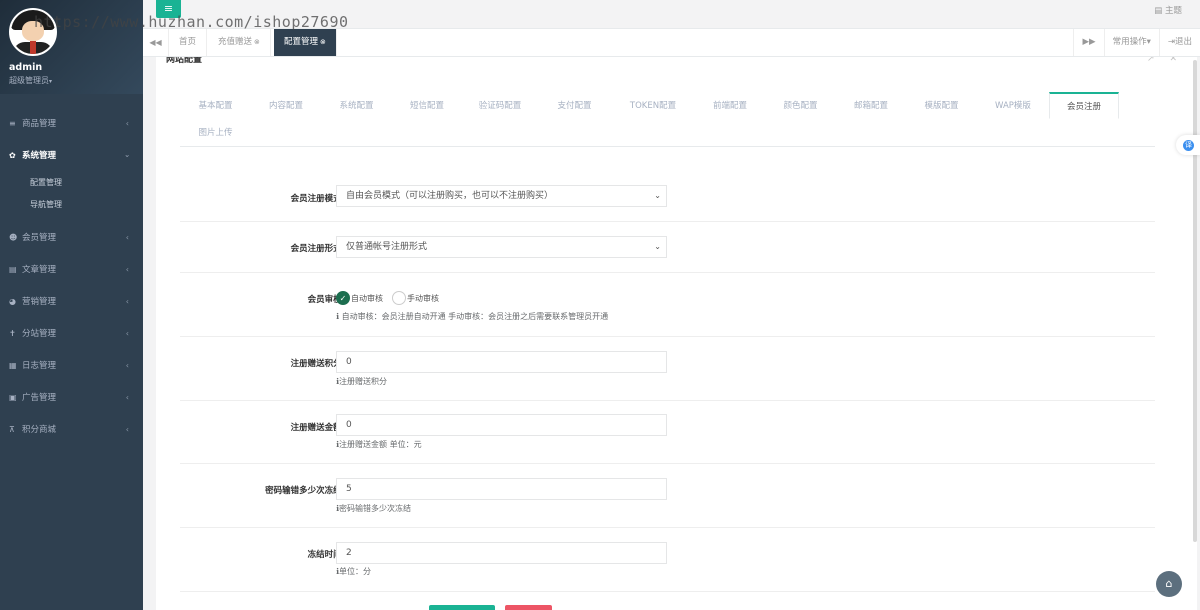 The image size is (1200, 610). Describe the element at coordinates (39, 430) in the screenshot. I see `sidebar-item-label: 积分商城` at that location.